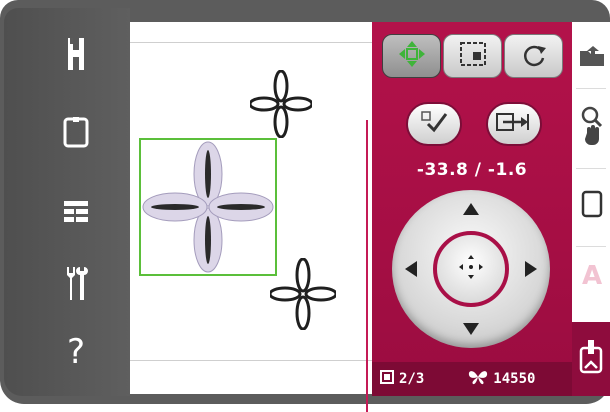 The image size is (610, 412). I want to click on hoop-outline-icon, so click(592, 206).